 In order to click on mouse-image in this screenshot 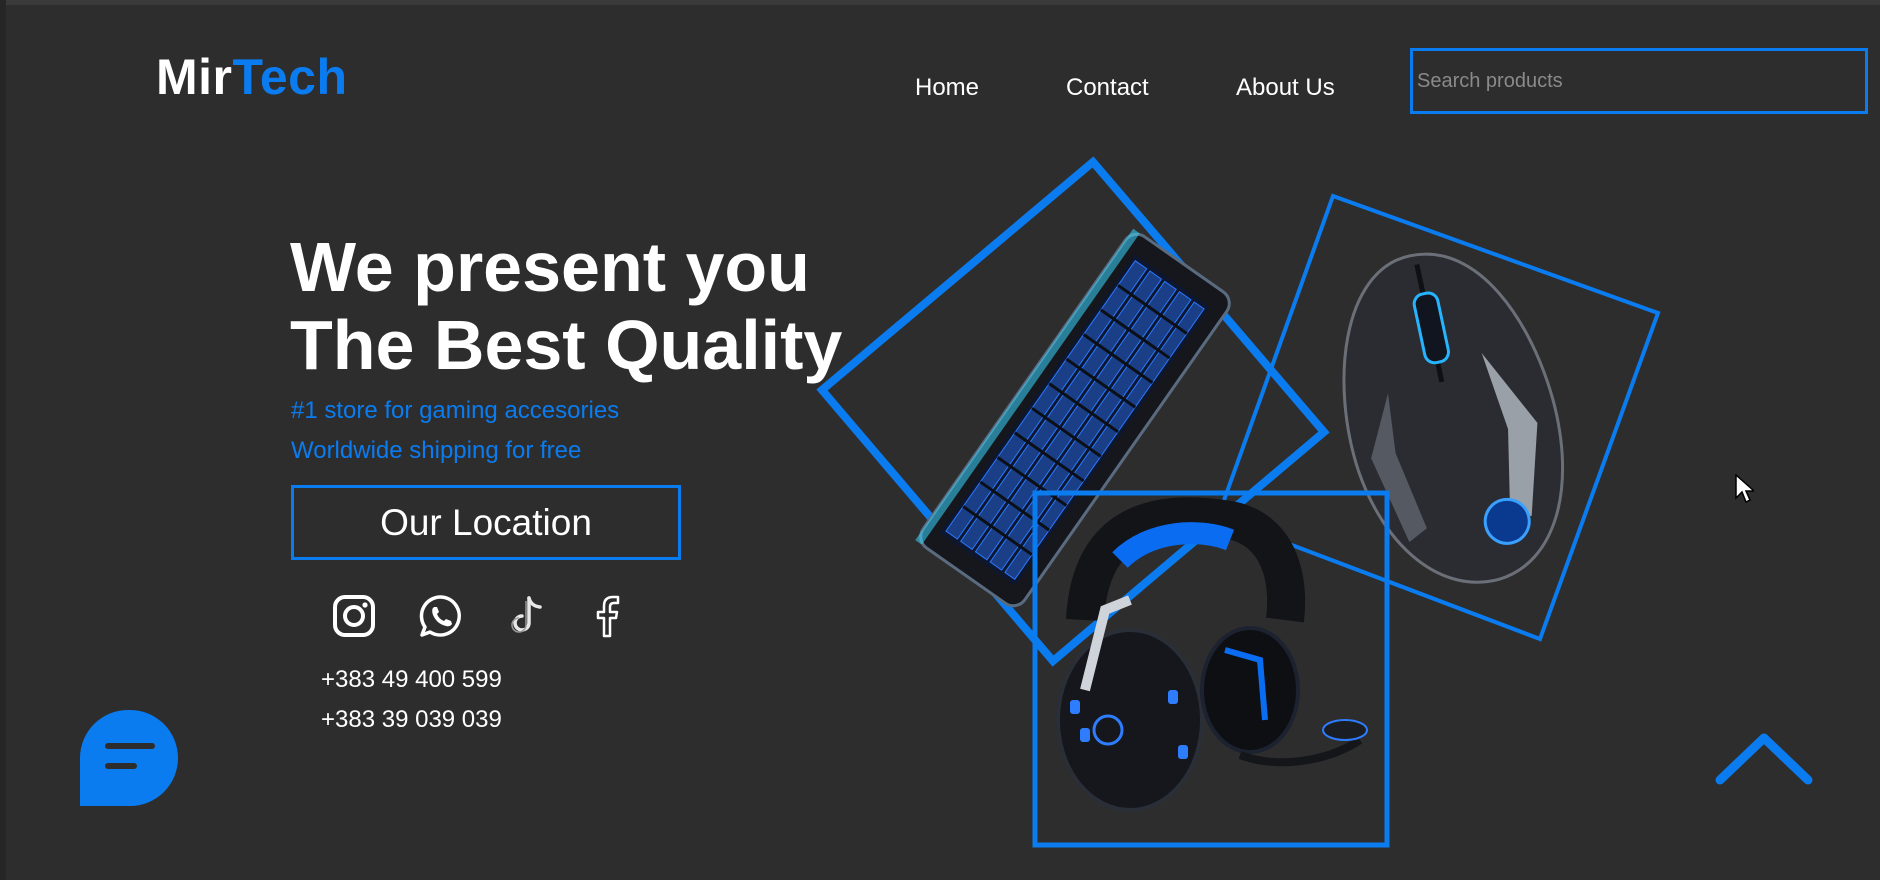, I will do `click(1453, 418)`.